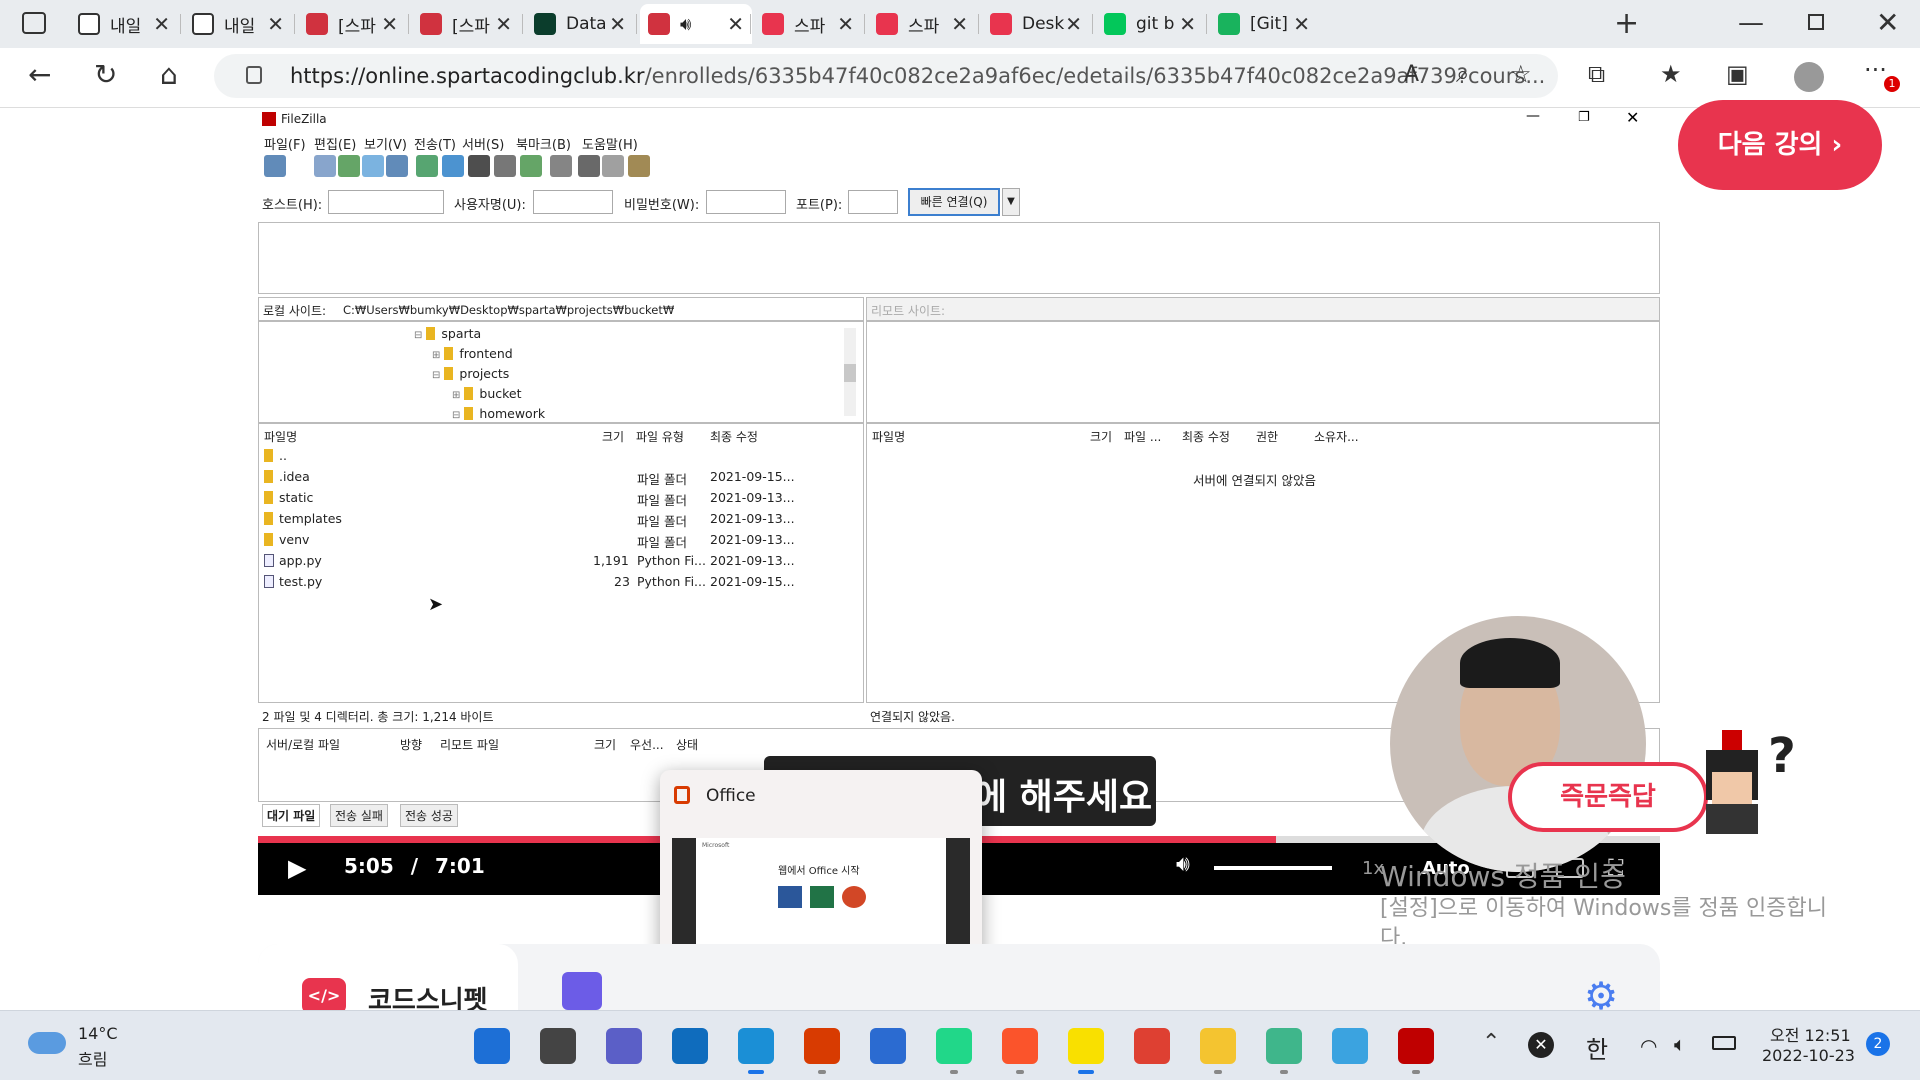  I want to click on file-explorer-icon, so click(1218, 1046).